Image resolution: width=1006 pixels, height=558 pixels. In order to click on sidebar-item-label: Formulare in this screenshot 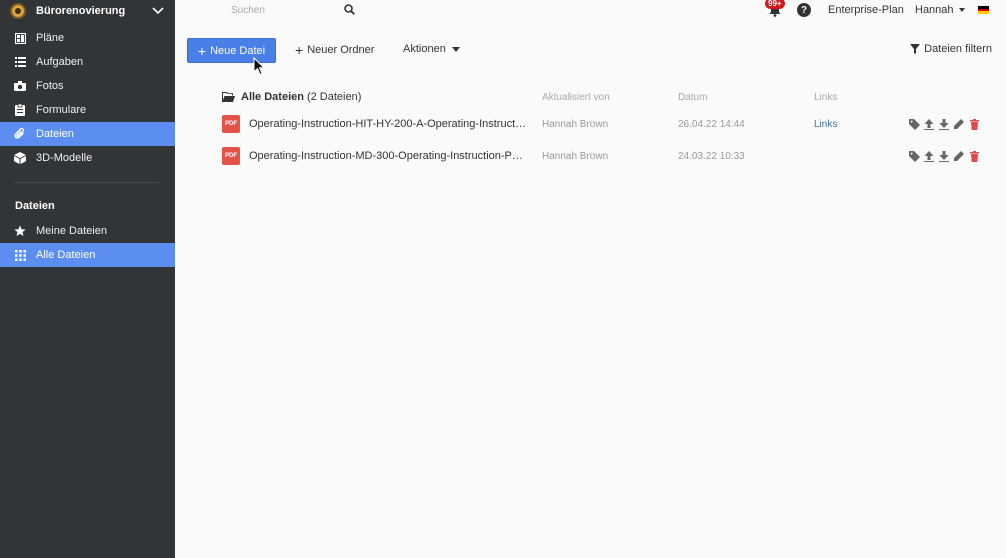, I will do `click(61, 110)`.